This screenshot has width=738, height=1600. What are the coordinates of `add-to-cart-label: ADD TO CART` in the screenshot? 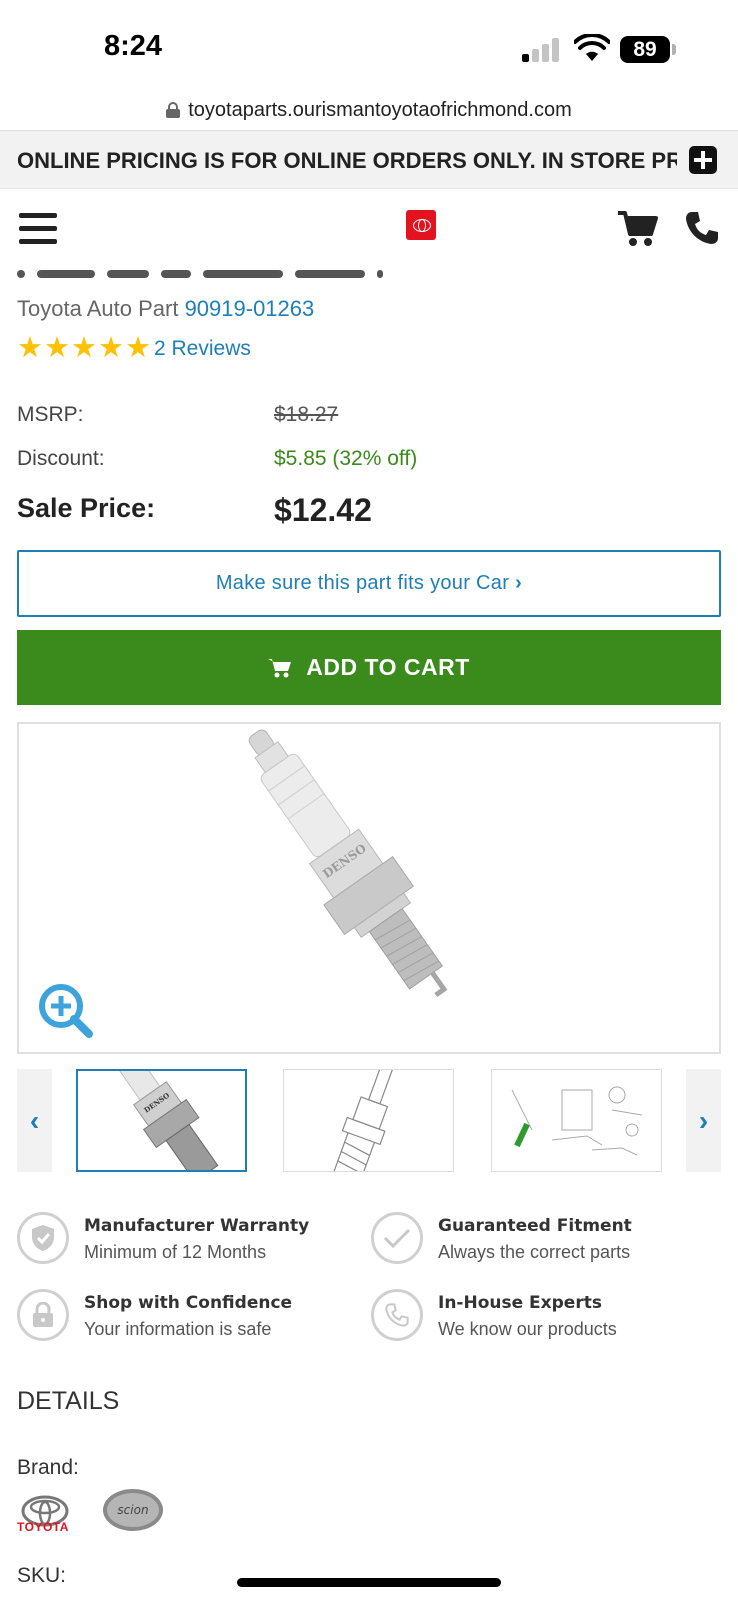 It's located at (388, 667).